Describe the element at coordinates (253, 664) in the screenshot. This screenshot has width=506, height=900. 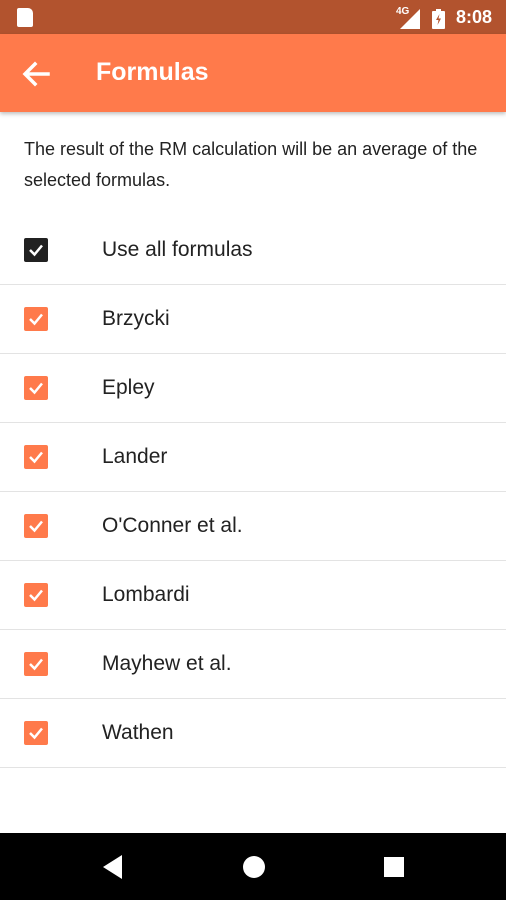
I see `list-item: Mayhew et al.` at that location.